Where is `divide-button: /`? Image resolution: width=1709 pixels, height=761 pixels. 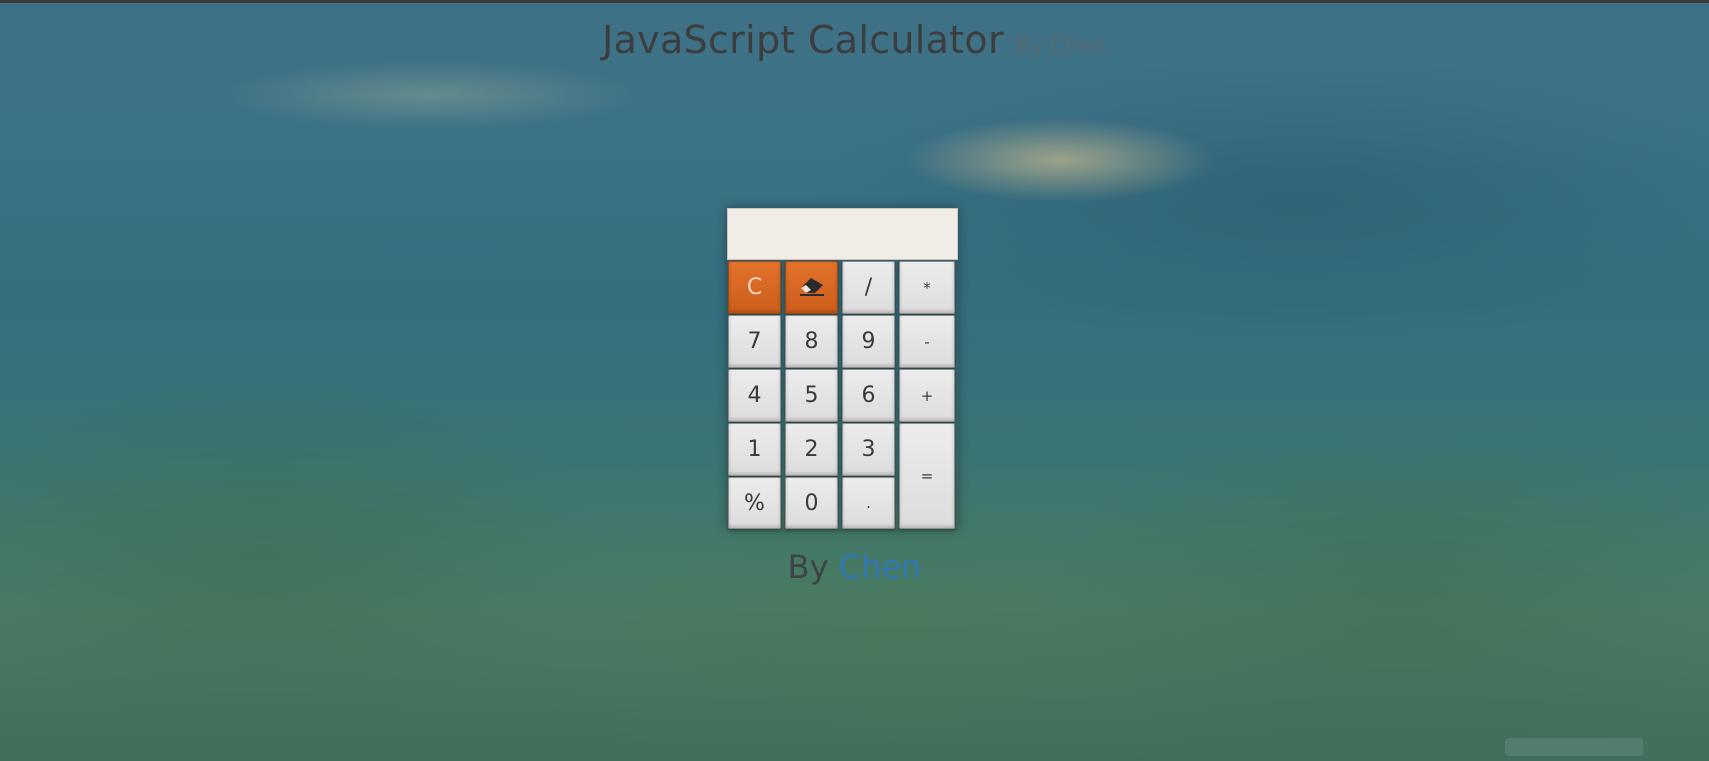
divide-button: / is located at coordinates (868, 287).